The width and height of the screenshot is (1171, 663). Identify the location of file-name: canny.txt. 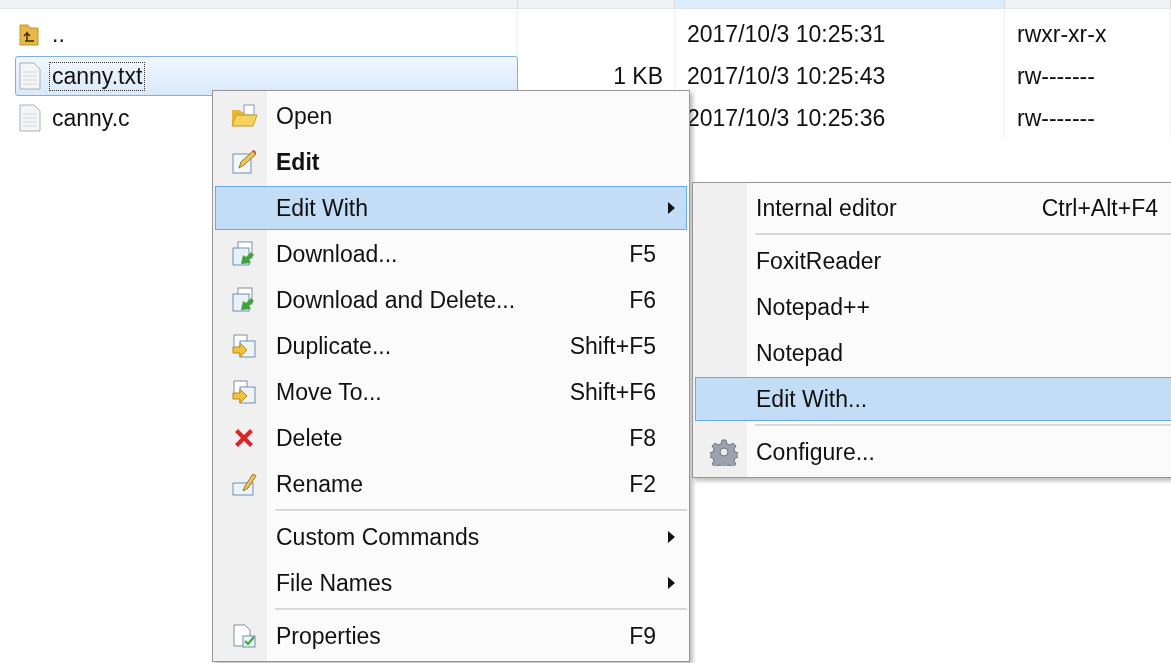
(97, 76).